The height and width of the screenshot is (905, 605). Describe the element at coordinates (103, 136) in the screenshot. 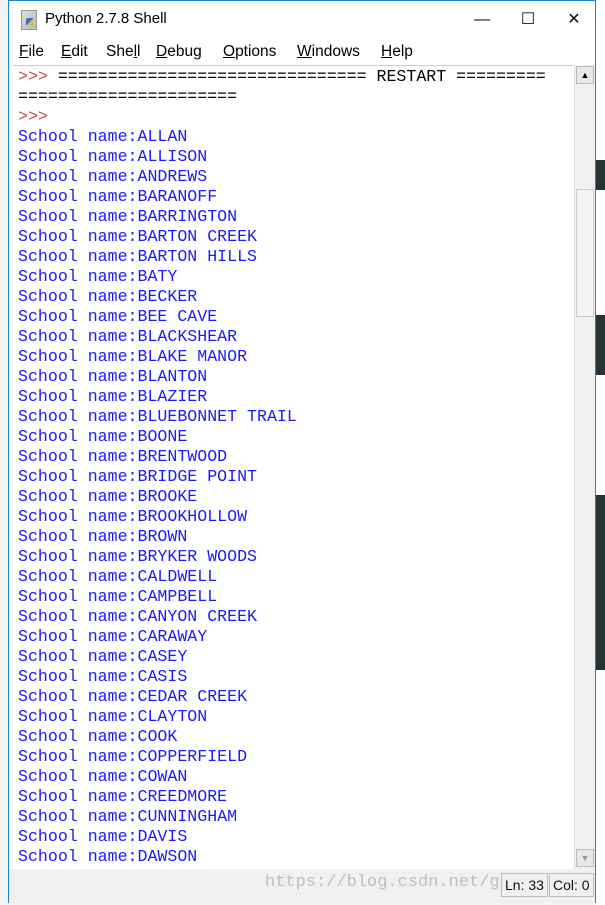

I see `output-line: School name:ALLAN` at that location.